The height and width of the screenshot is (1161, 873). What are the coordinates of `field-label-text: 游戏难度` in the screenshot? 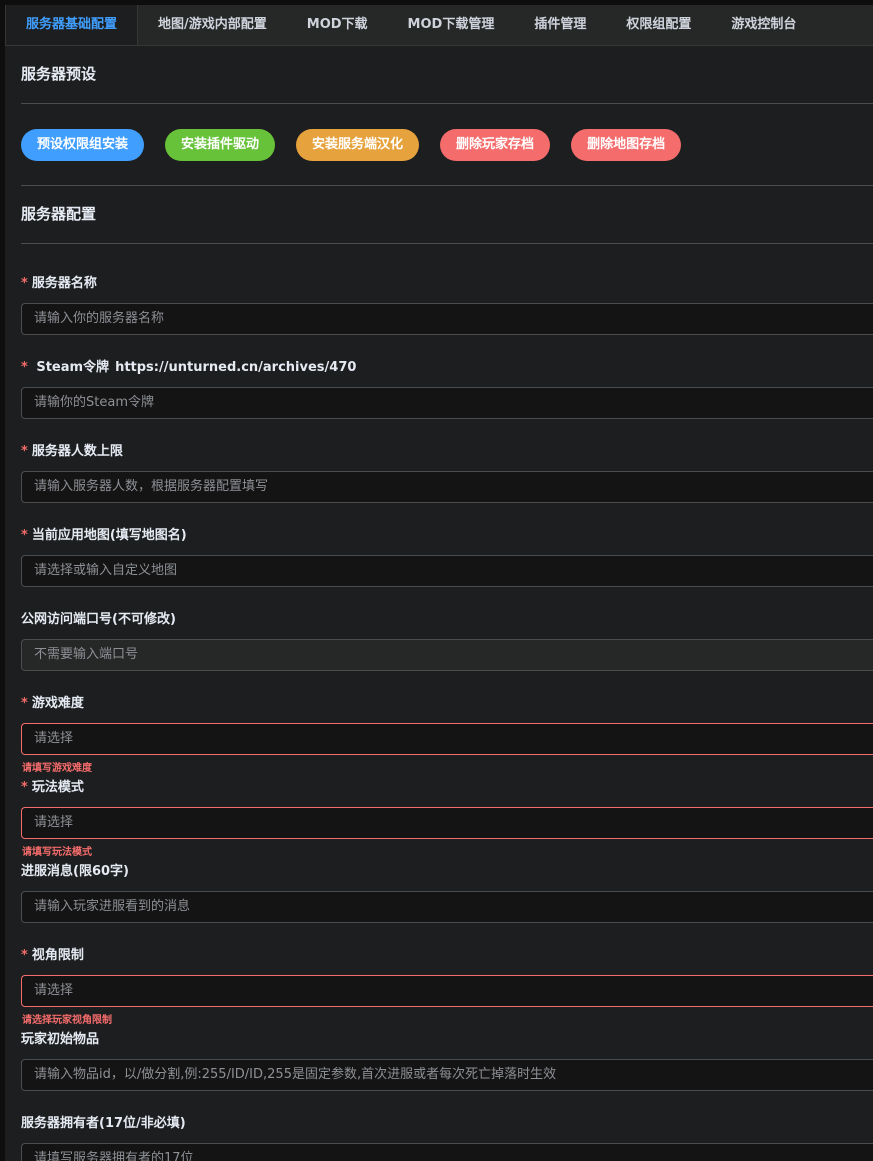 It's located at (57, 703).